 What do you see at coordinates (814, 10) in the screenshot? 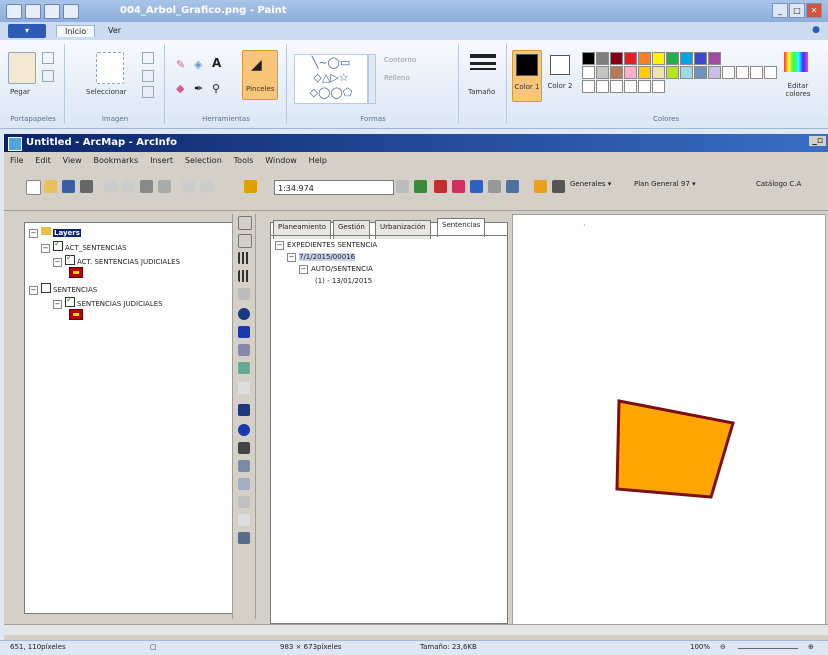
I see `close-button: ✕` at bounding box center [814, 10].